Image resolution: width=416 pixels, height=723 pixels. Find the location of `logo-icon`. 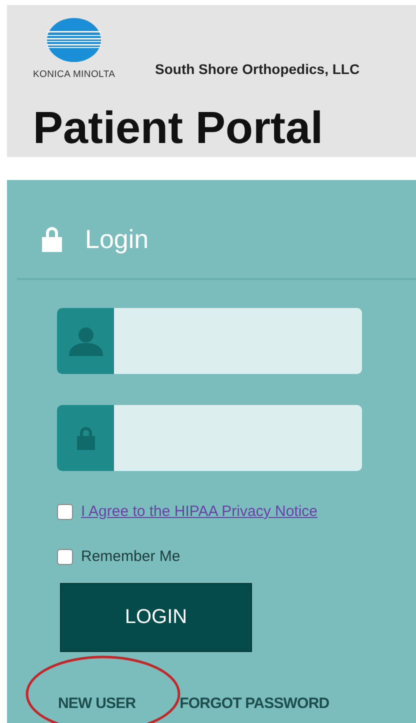

logo-icon is located at coordinates (74, 40).